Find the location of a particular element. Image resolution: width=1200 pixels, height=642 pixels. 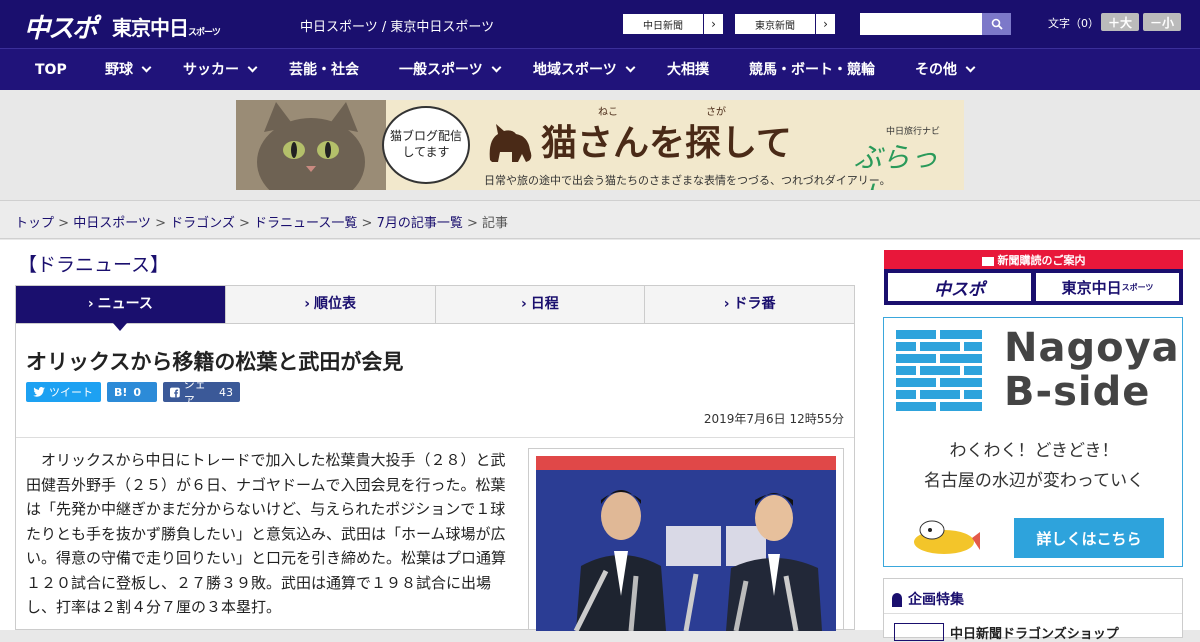

ribbon-icon is located at coordinates (897, 600).